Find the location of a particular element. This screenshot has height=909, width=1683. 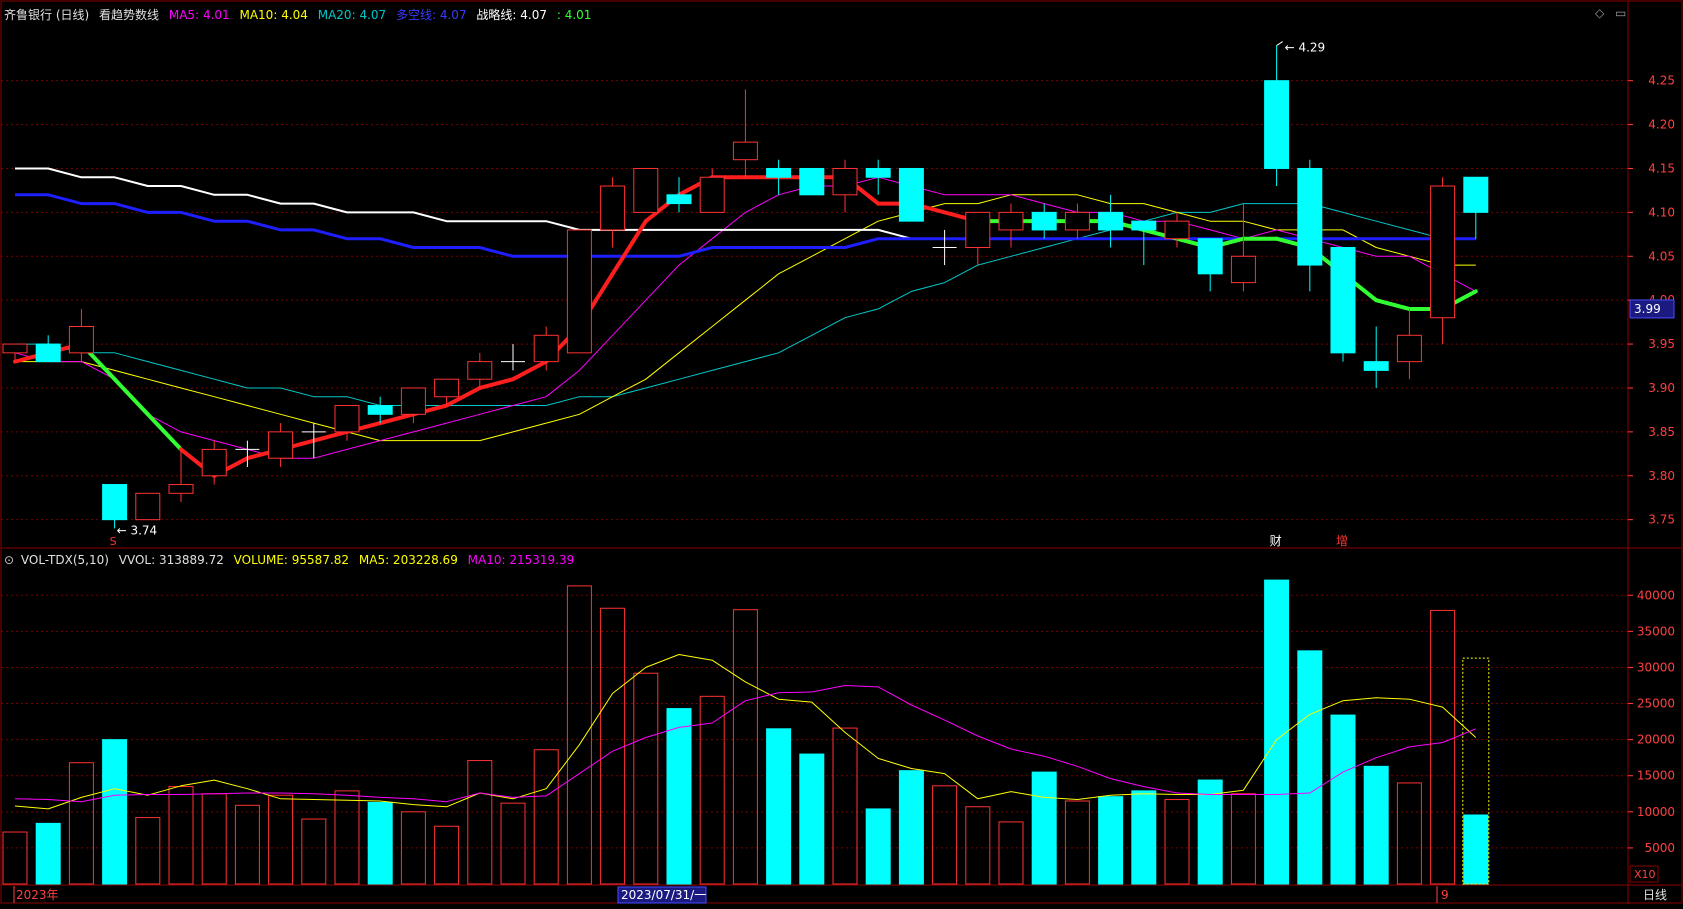

duokong-legend-value: 4.07 is located at coordinates (453, 15).